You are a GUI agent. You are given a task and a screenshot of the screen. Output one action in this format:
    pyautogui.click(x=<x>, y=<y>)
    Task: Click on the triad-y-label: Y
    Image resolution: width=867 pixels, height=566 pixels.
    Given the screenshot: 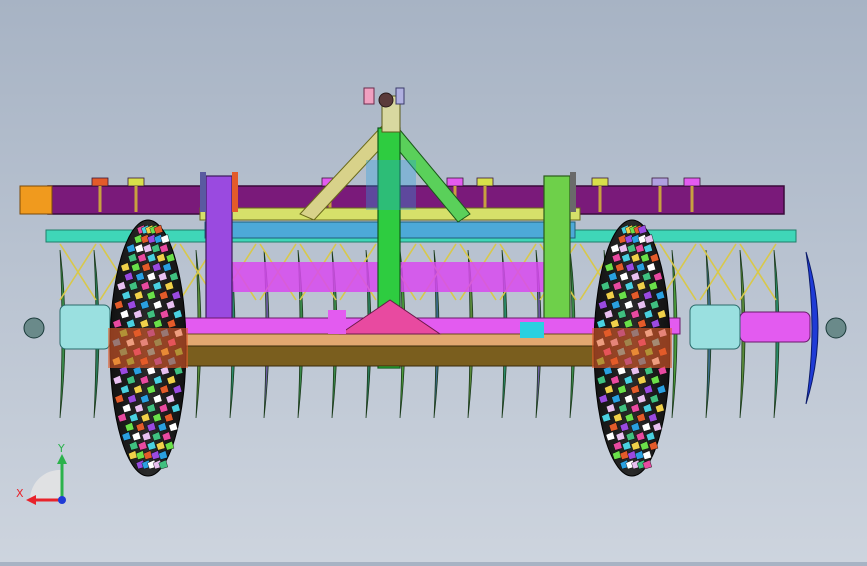 What is the action you would take?
    pyautogui.click(x=61, y=448)
    